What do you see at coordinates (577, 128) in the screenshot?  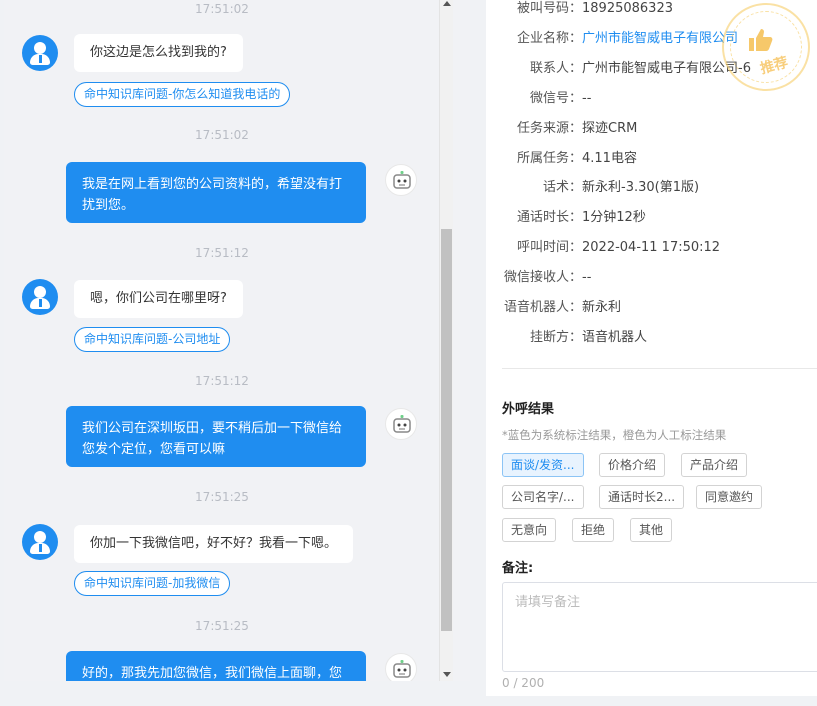 I see `info-row-task-source: 任务来源：探迹CRM` at bounding box center [577, 128].